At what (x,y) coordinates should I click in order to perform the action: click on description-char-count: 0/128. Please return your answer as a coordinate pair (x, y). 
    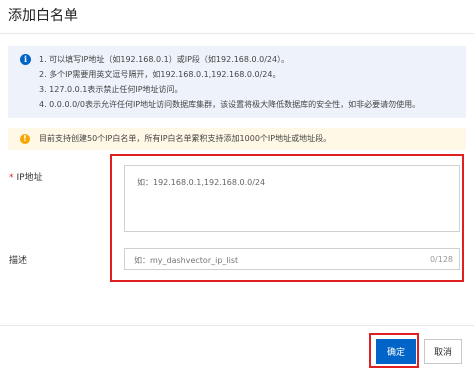
    Looking at the image, I should click on (441, 259).